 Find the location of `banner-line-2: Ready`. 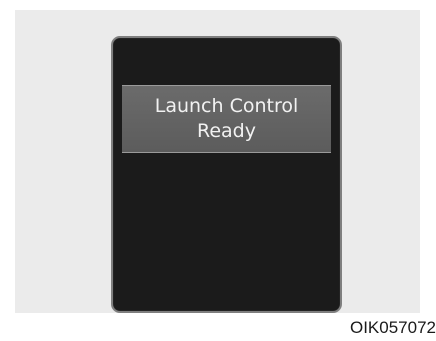

banner-line-2: Ready is located at coordinates (226, 131).